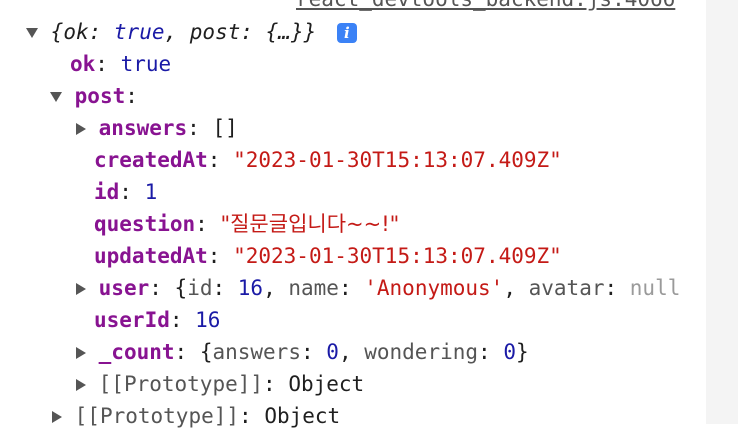 The height and width of the screenshot is (431, 738). What do you see at coordinates (328, 256) in the screenshot?
I see `property-updatedAt: updatedAt: "2023-01-30T15:13:07.409Z"` at bounding box center [328, 256].